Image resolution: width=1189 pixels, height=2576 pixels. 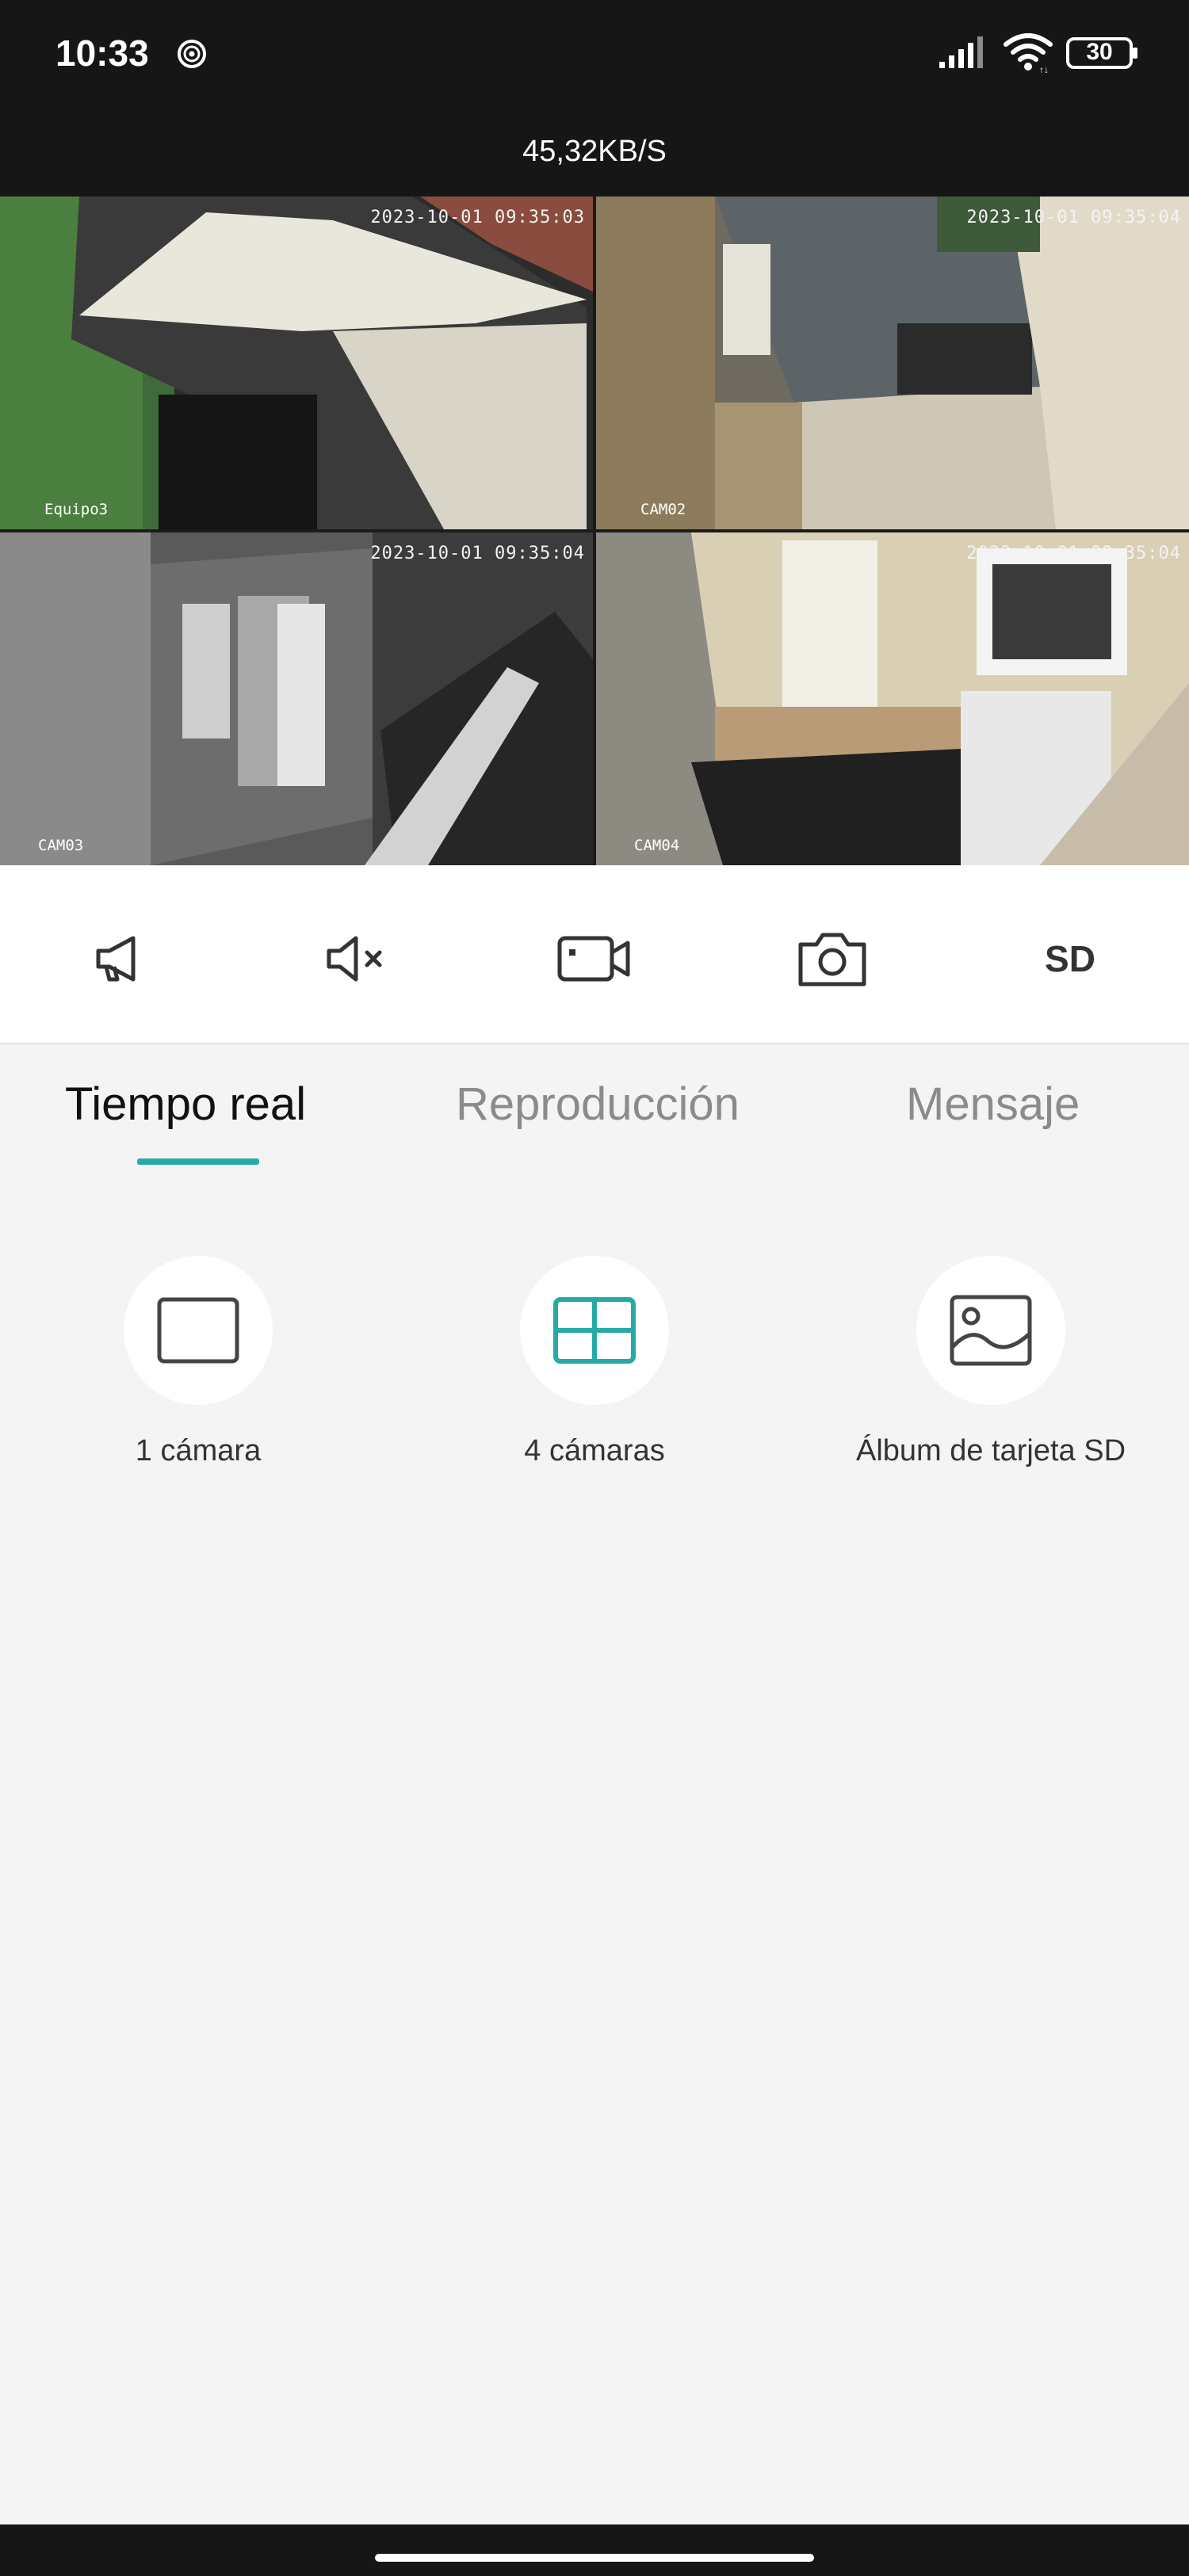 I want to click on tab-mensaje: Mensaje, so click(x=993, y=1104).